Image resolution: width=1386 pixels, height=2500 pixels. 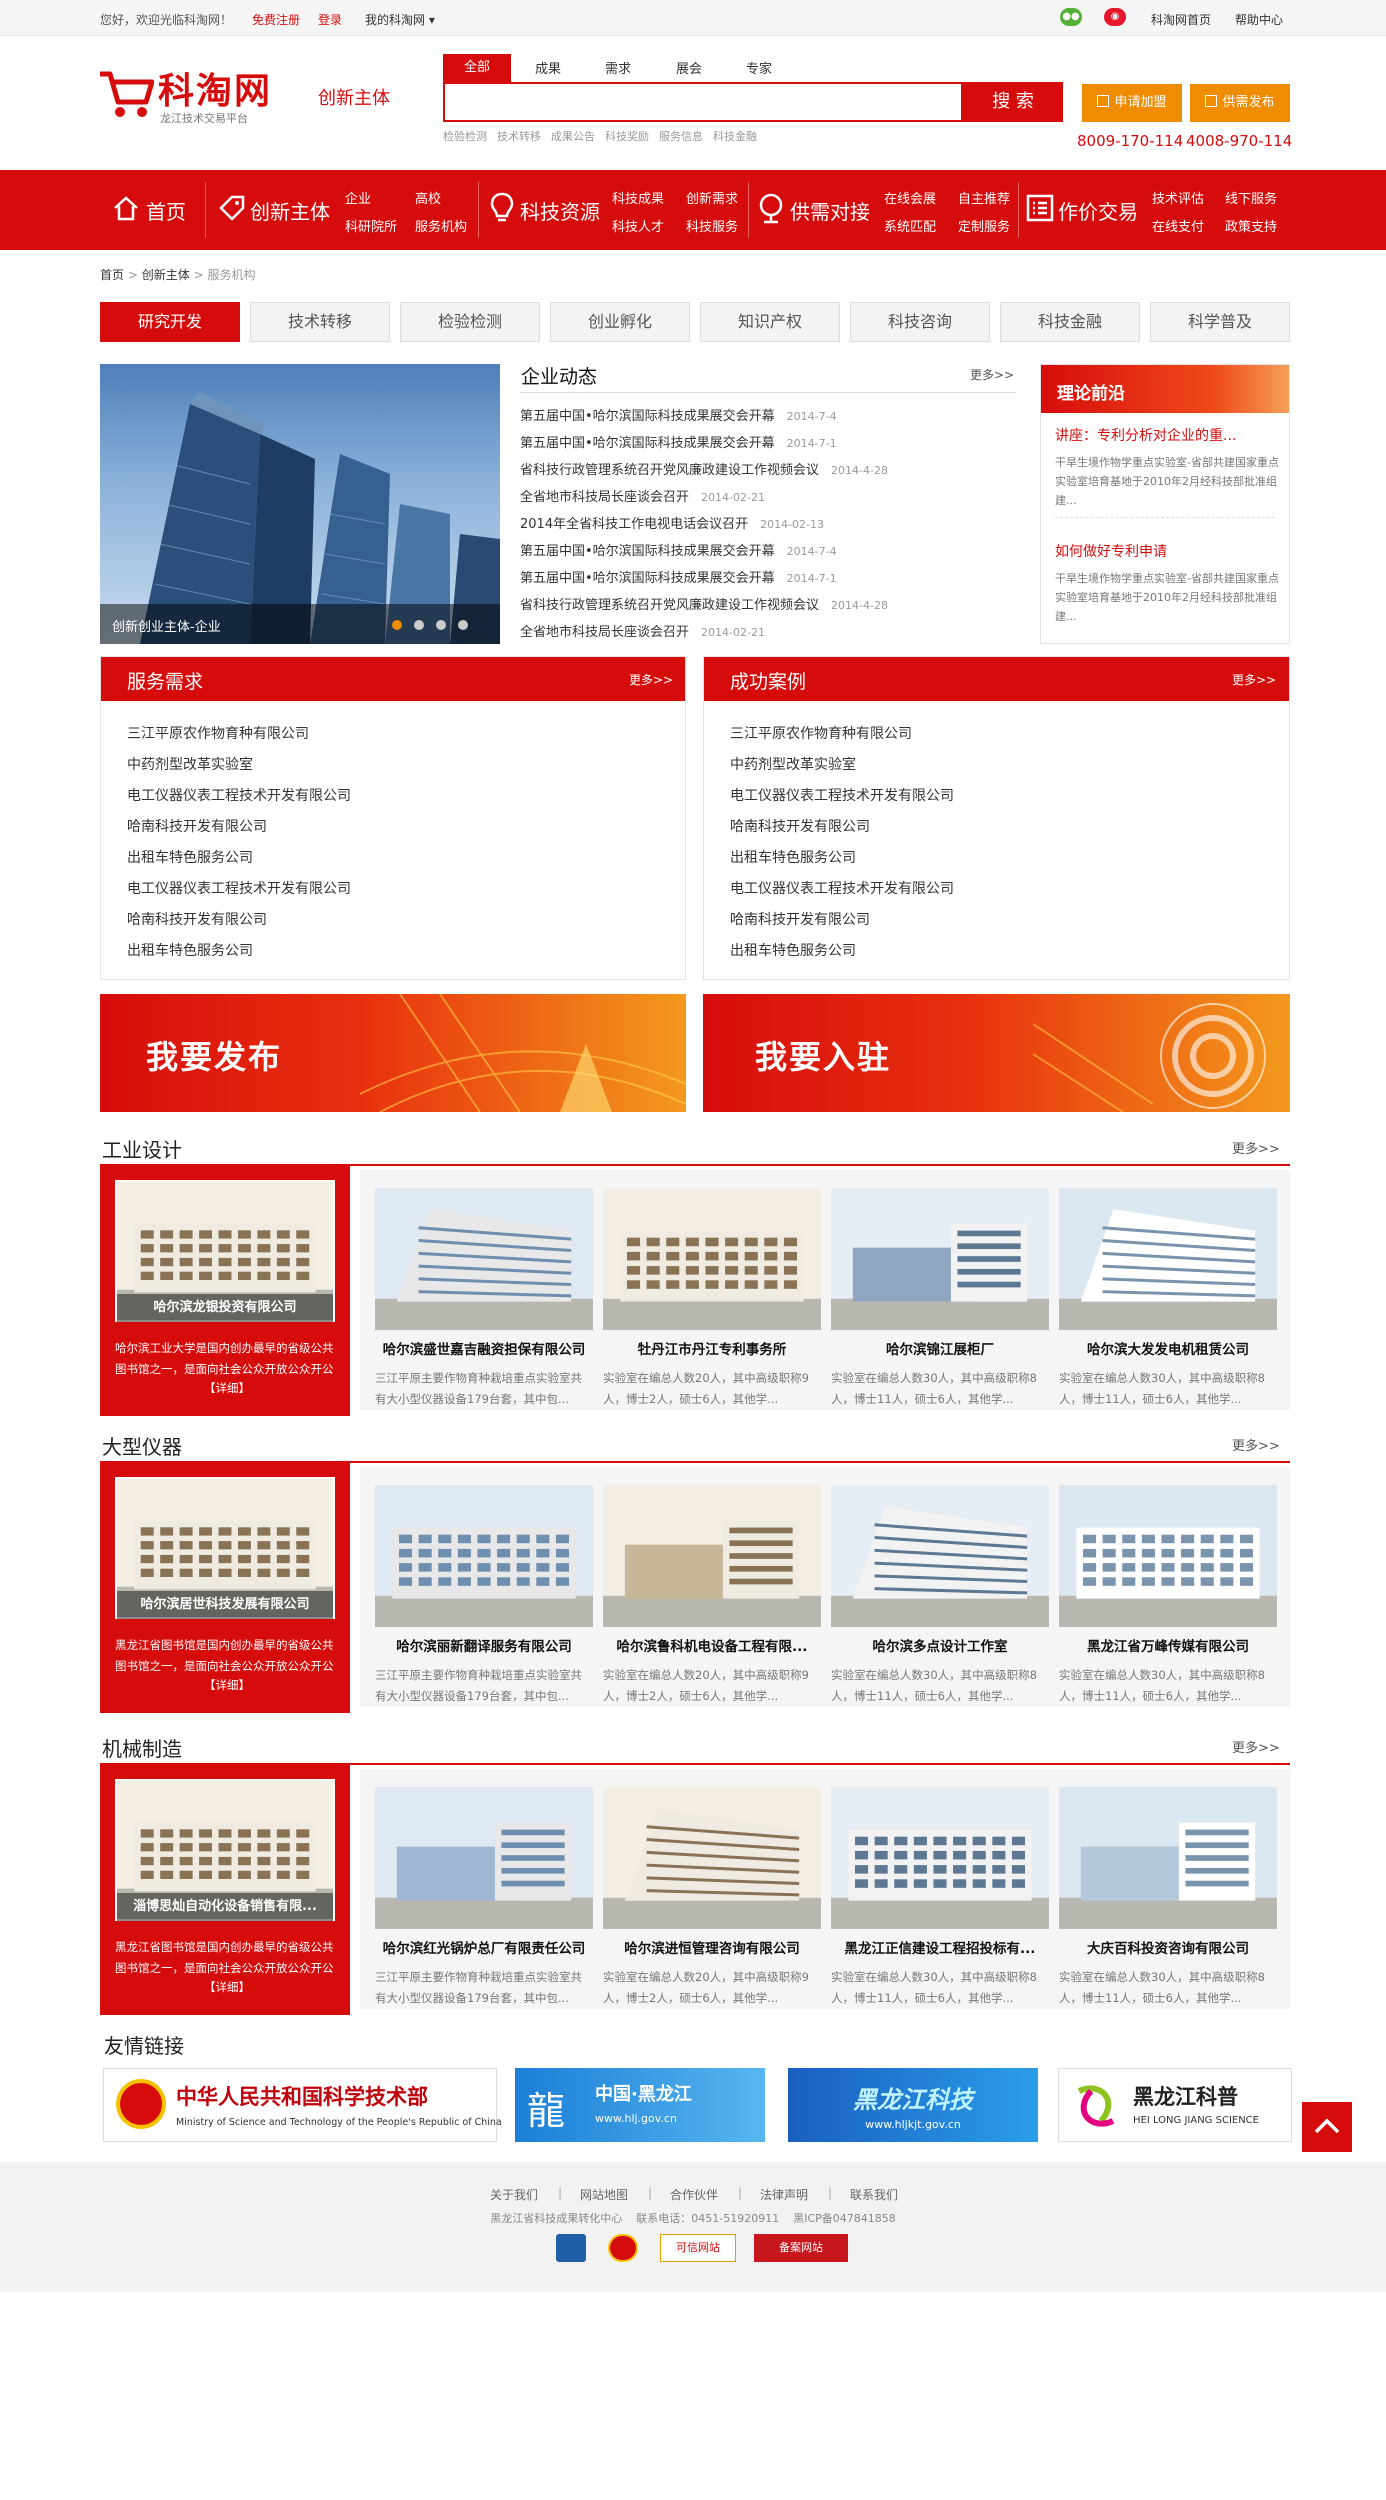 What do you see at coordinates (996, 1053) in the screenshot?
I see `settle-banner: 我要入驻` at bounding box center [996, 1053].